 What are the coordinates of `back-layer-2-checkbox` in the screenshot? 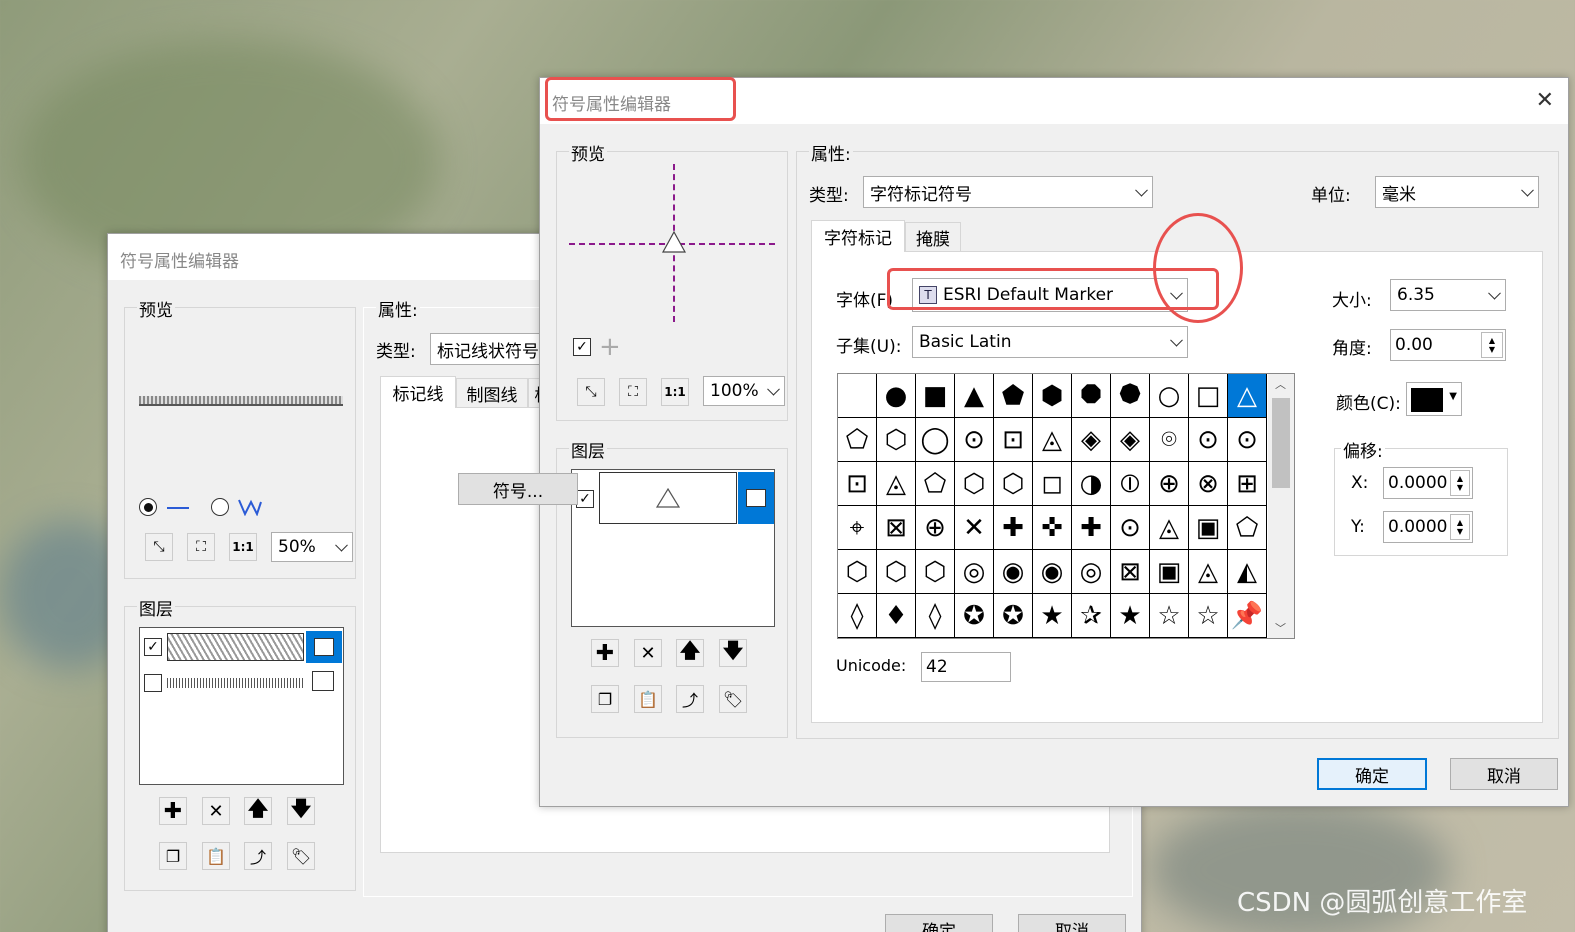 It's located at (153, 683).